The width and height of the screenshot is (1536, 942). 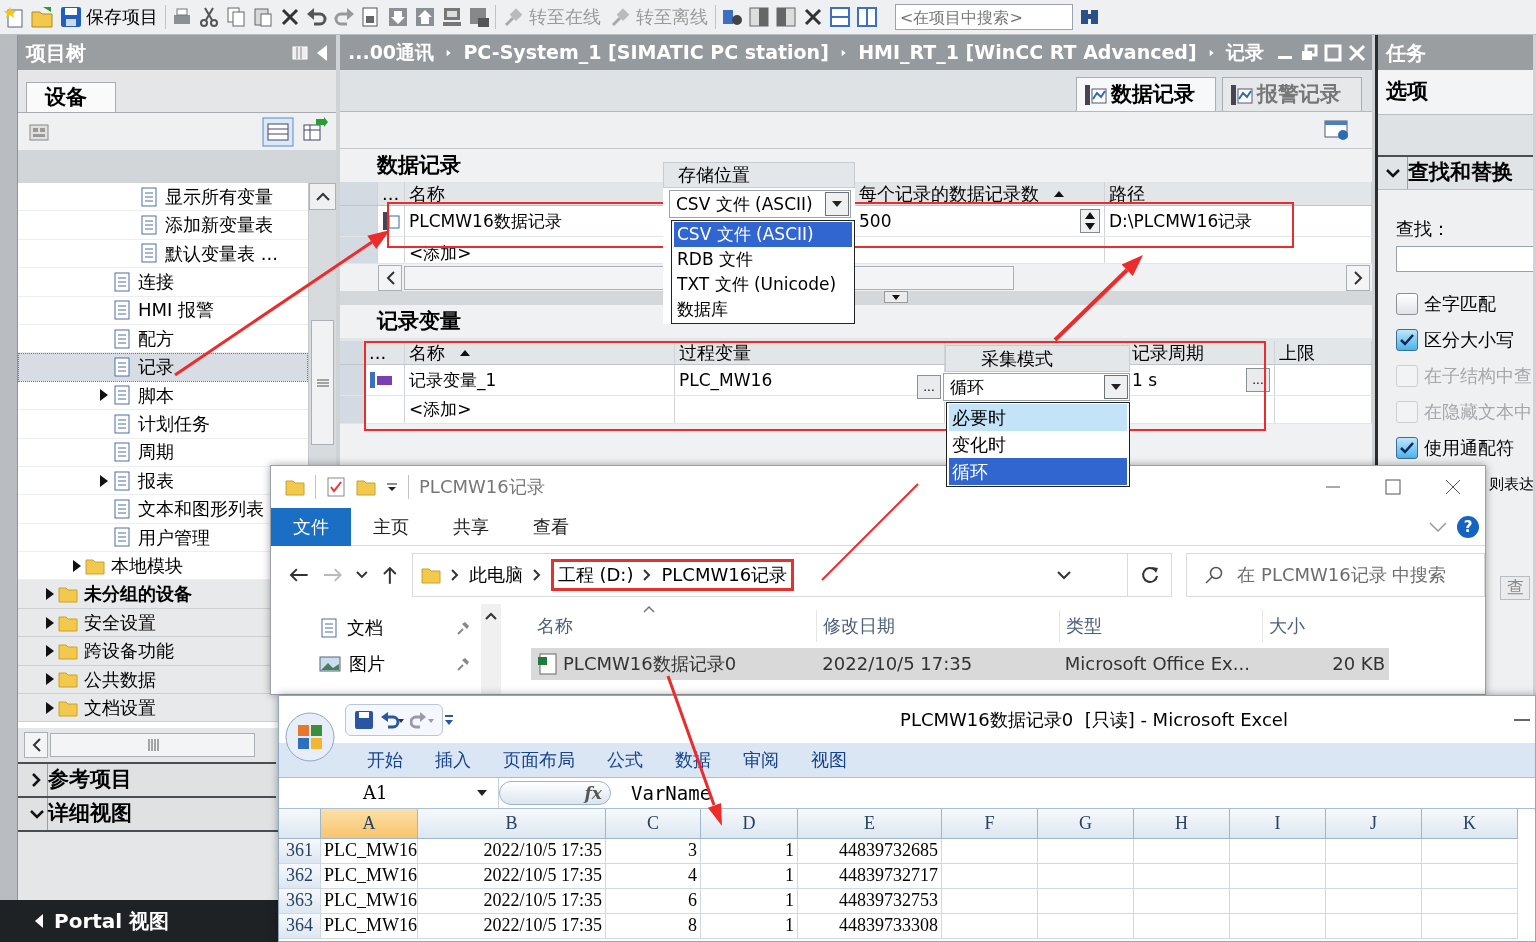 What do you see at coordinates (135, 338) in the screenshot?
I see `tree-item: 配方` at bounding box center [135, 338].